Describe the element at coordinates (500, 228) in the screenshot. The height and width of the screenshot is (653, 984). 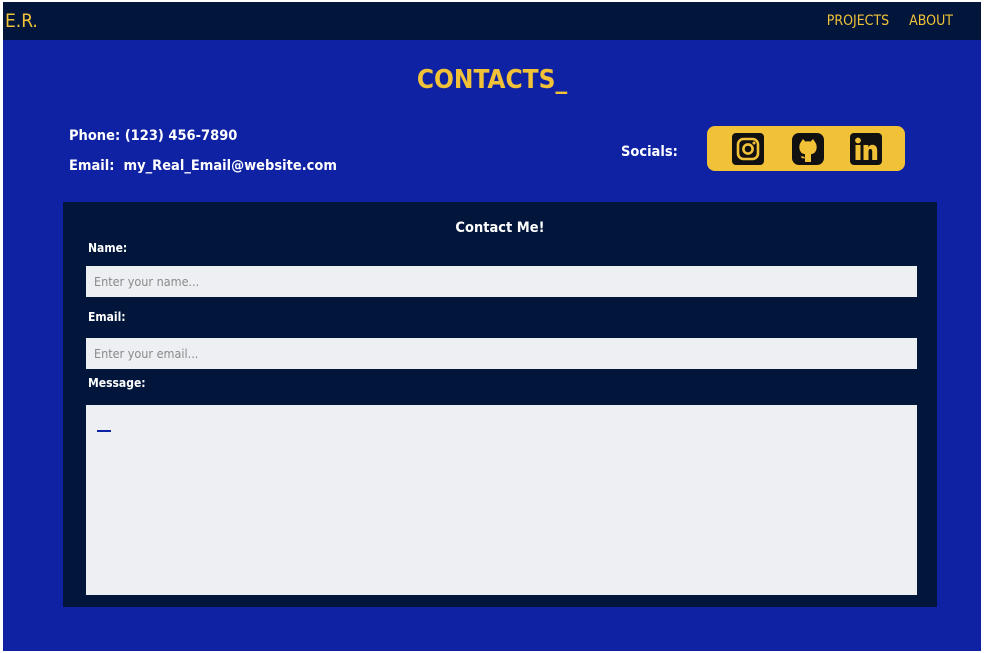
I see `form-title: Contact Me!` at that location.